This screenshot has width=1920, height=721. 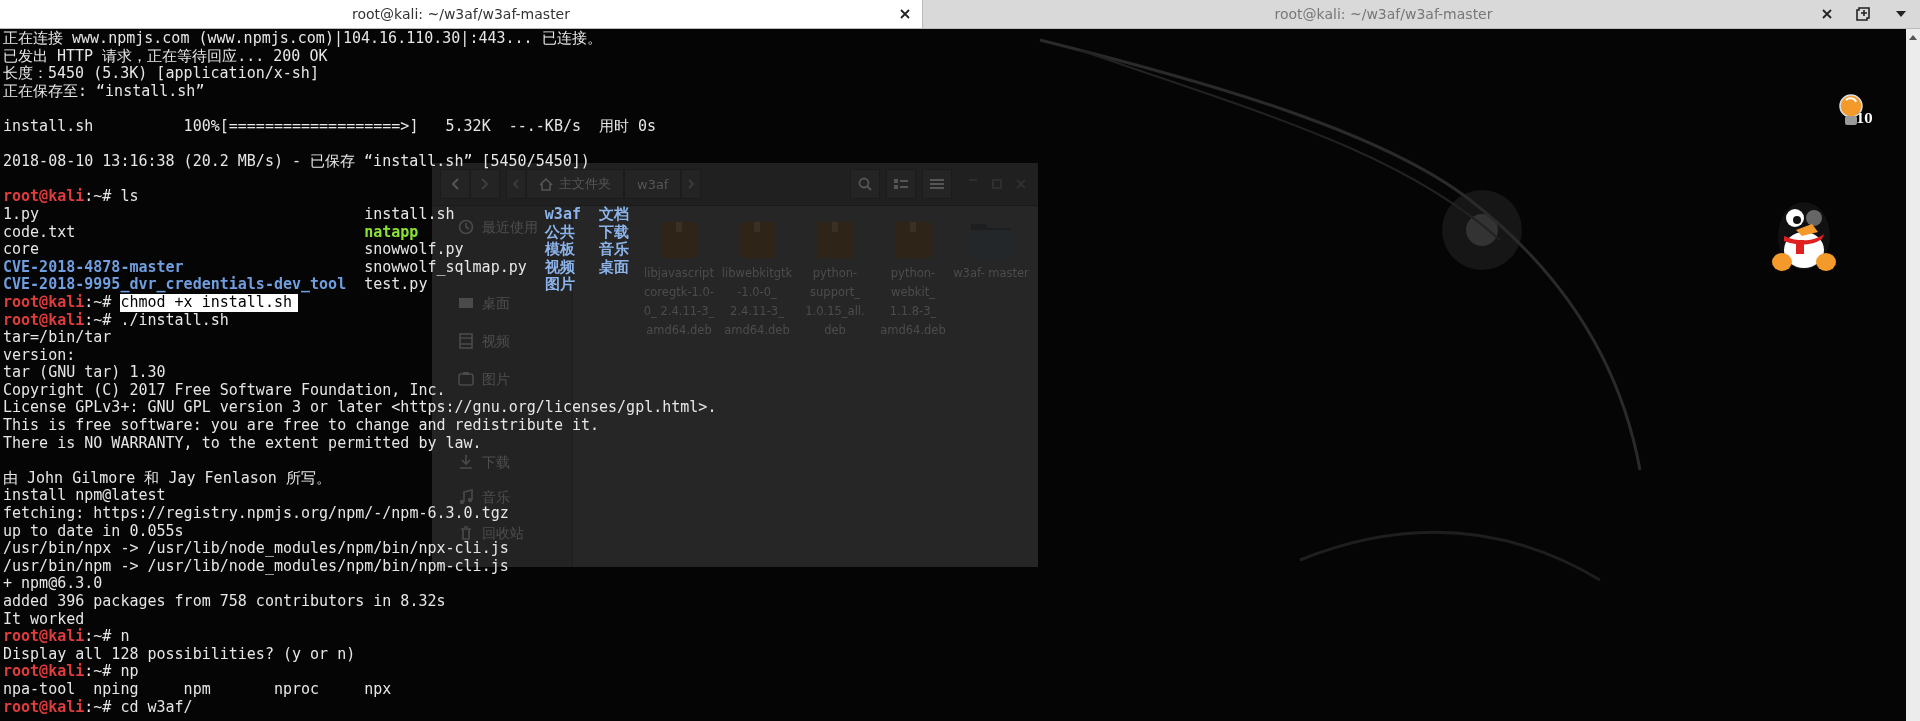 What do you see at coordinates (391, 232) in the screenshot?
I see `executable-name: natapp` at bounding box center [391, 232].